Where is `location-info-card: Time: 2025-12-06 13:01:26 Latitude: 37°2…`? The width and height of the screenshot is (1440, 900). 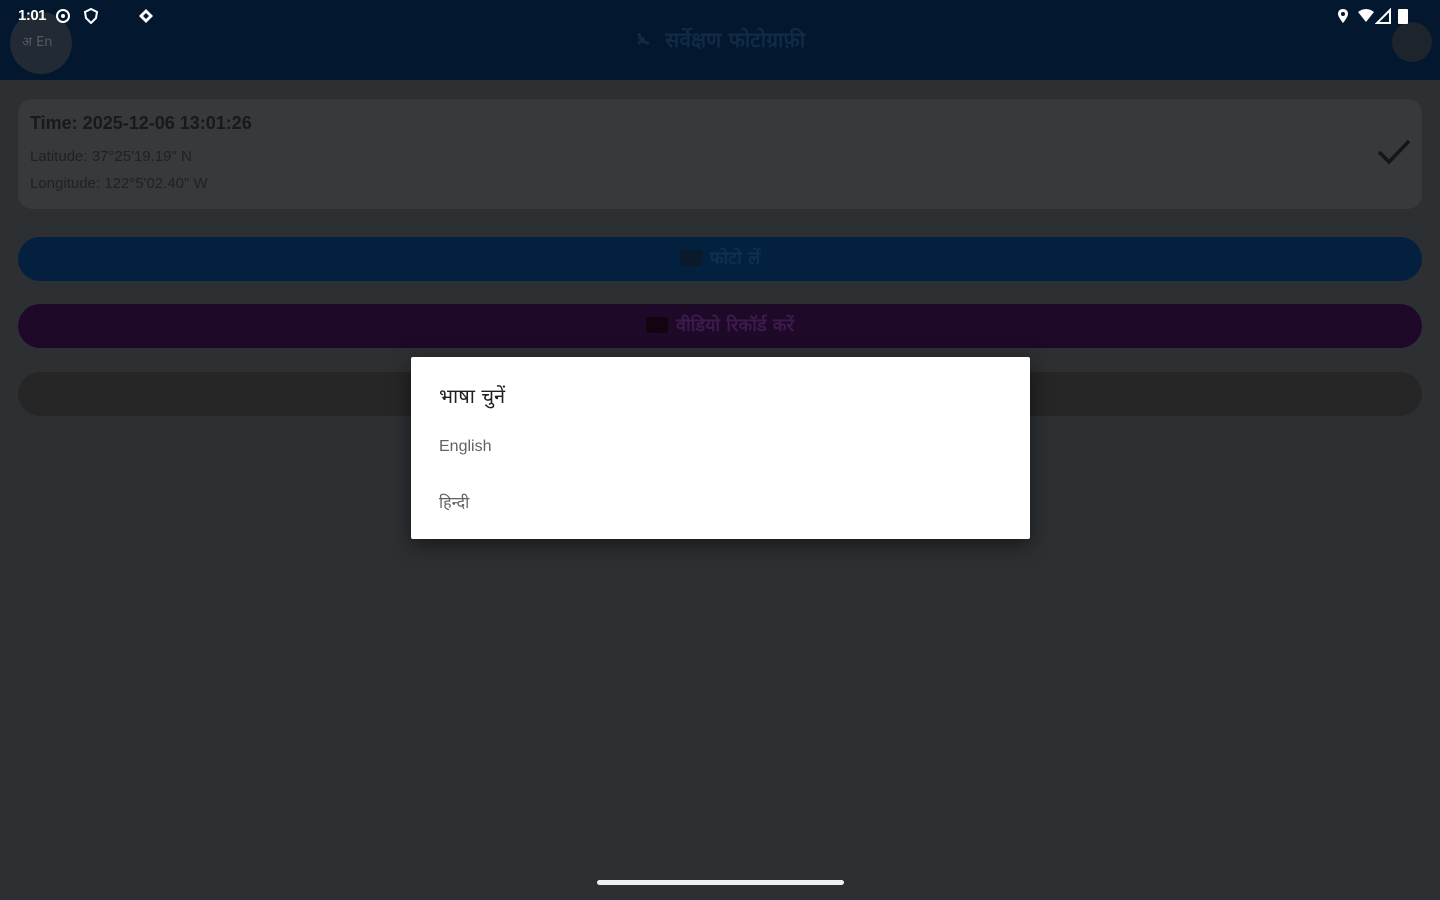 location-info-card: Time: 2025-12-06 13:01:26 Latitude: 37°2… is located at coordinates (720, 154).